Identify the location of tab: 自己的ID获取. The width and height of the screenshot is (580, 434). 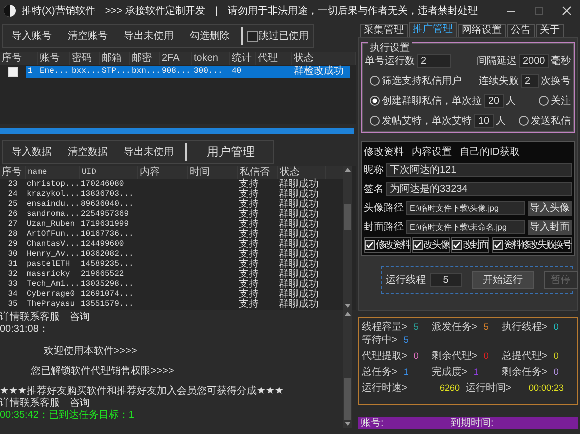
(490, 152).